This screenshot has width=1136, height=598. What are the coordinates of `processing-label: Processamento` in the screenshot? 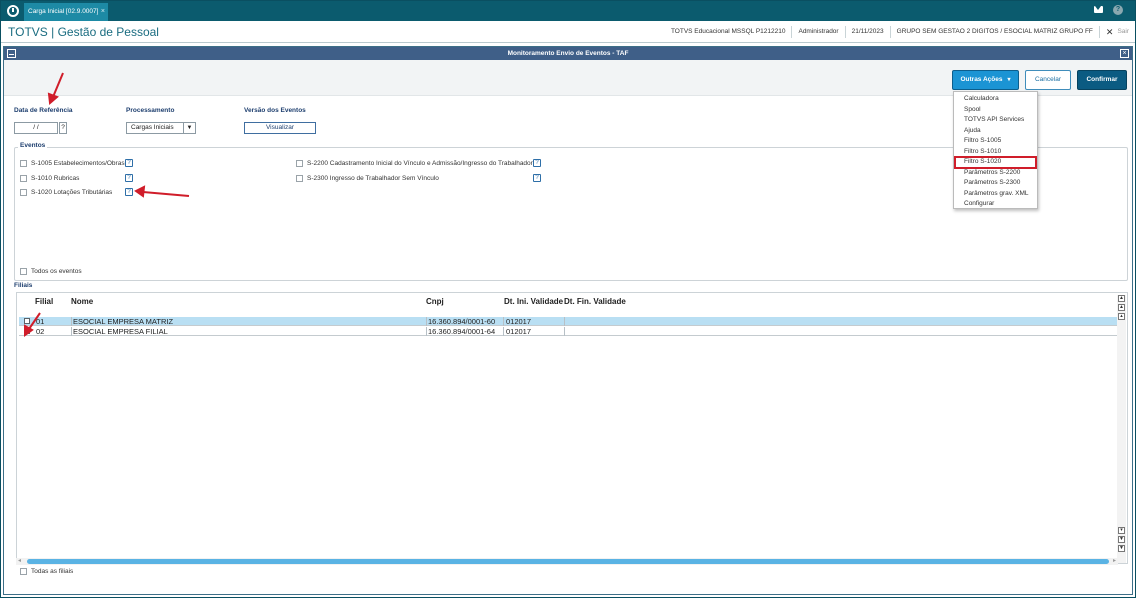 It's located at (150, 110).